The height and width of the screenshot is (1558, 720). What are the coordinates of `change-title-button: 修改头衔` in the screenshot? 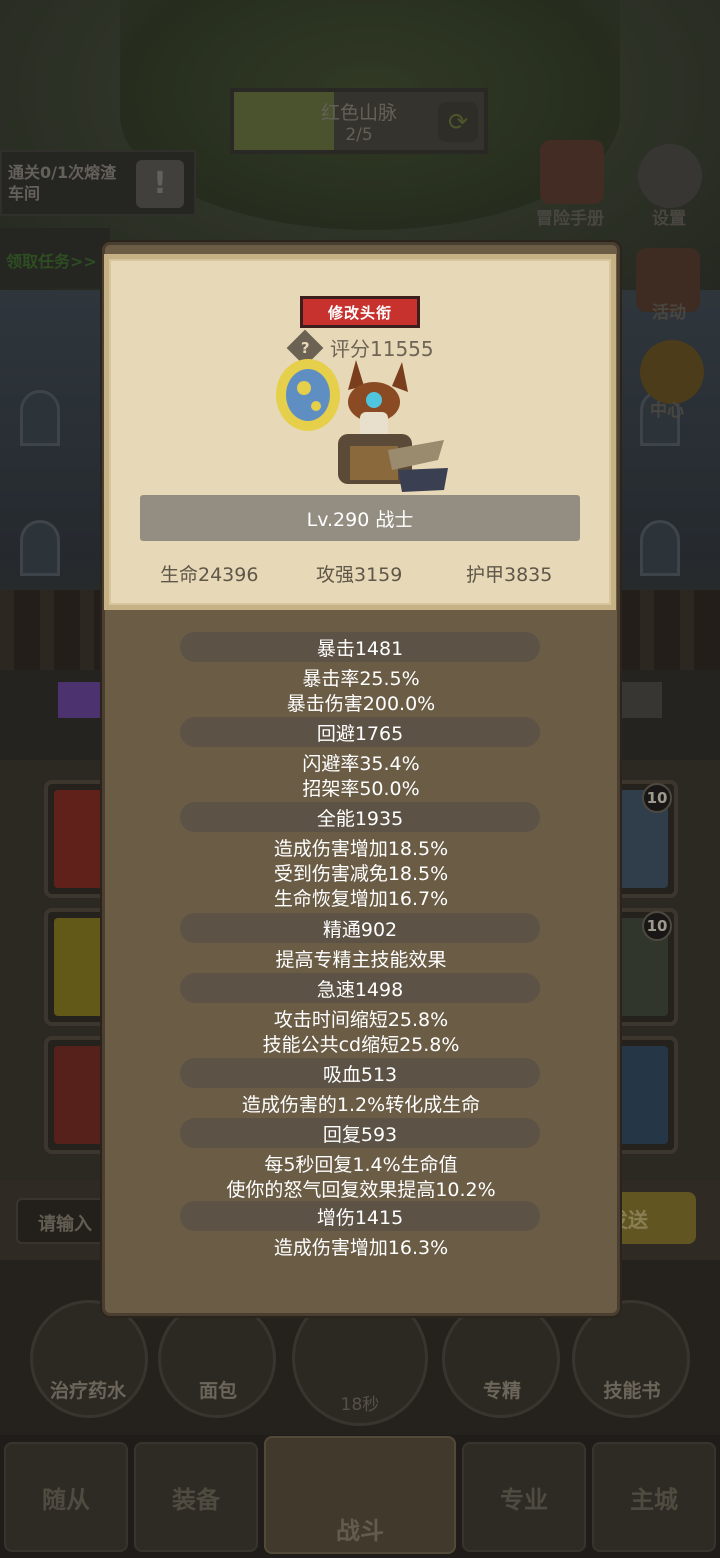 It's located at (360, 312).